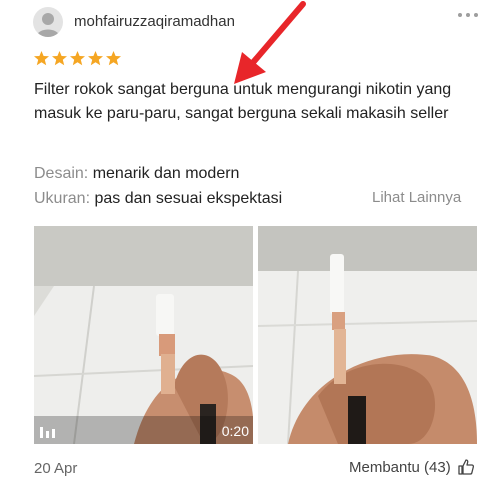  I want to click on username: mohfairuzzaqiramadhan, so click(154, 21).